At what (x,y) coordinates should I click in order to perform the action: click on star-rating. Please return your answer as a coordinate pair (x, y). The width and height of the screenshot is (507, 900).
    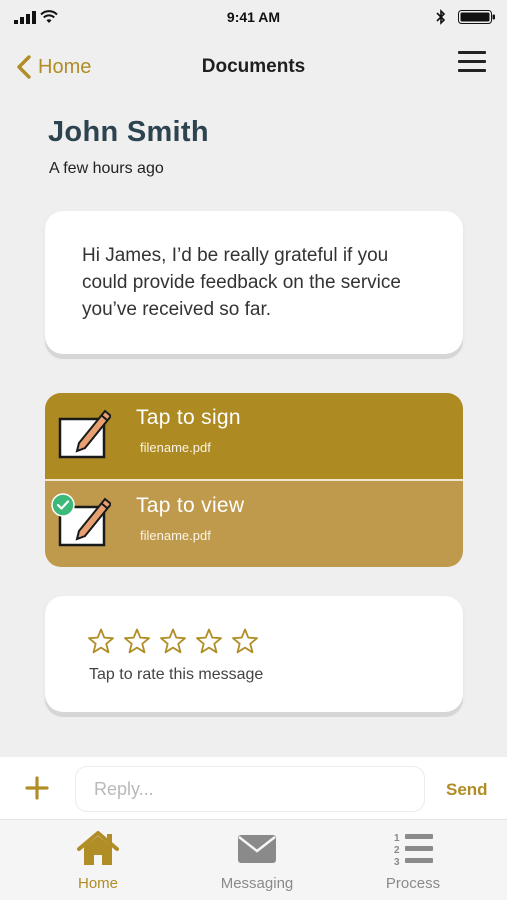
    Looking at the image, I should click on (173, 641).